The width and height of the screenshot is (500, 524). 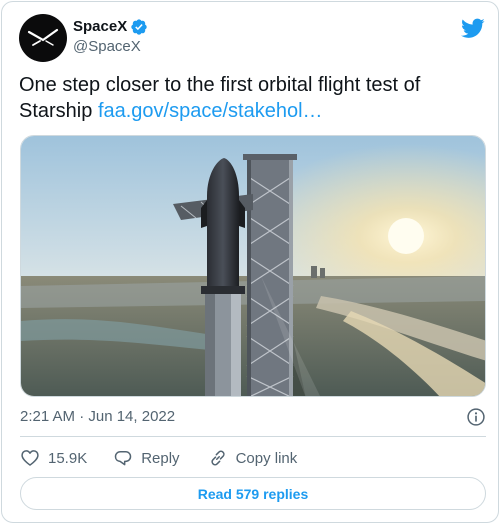 I want to click on author-display-name: SpaceX, so click(x=100, y=27).